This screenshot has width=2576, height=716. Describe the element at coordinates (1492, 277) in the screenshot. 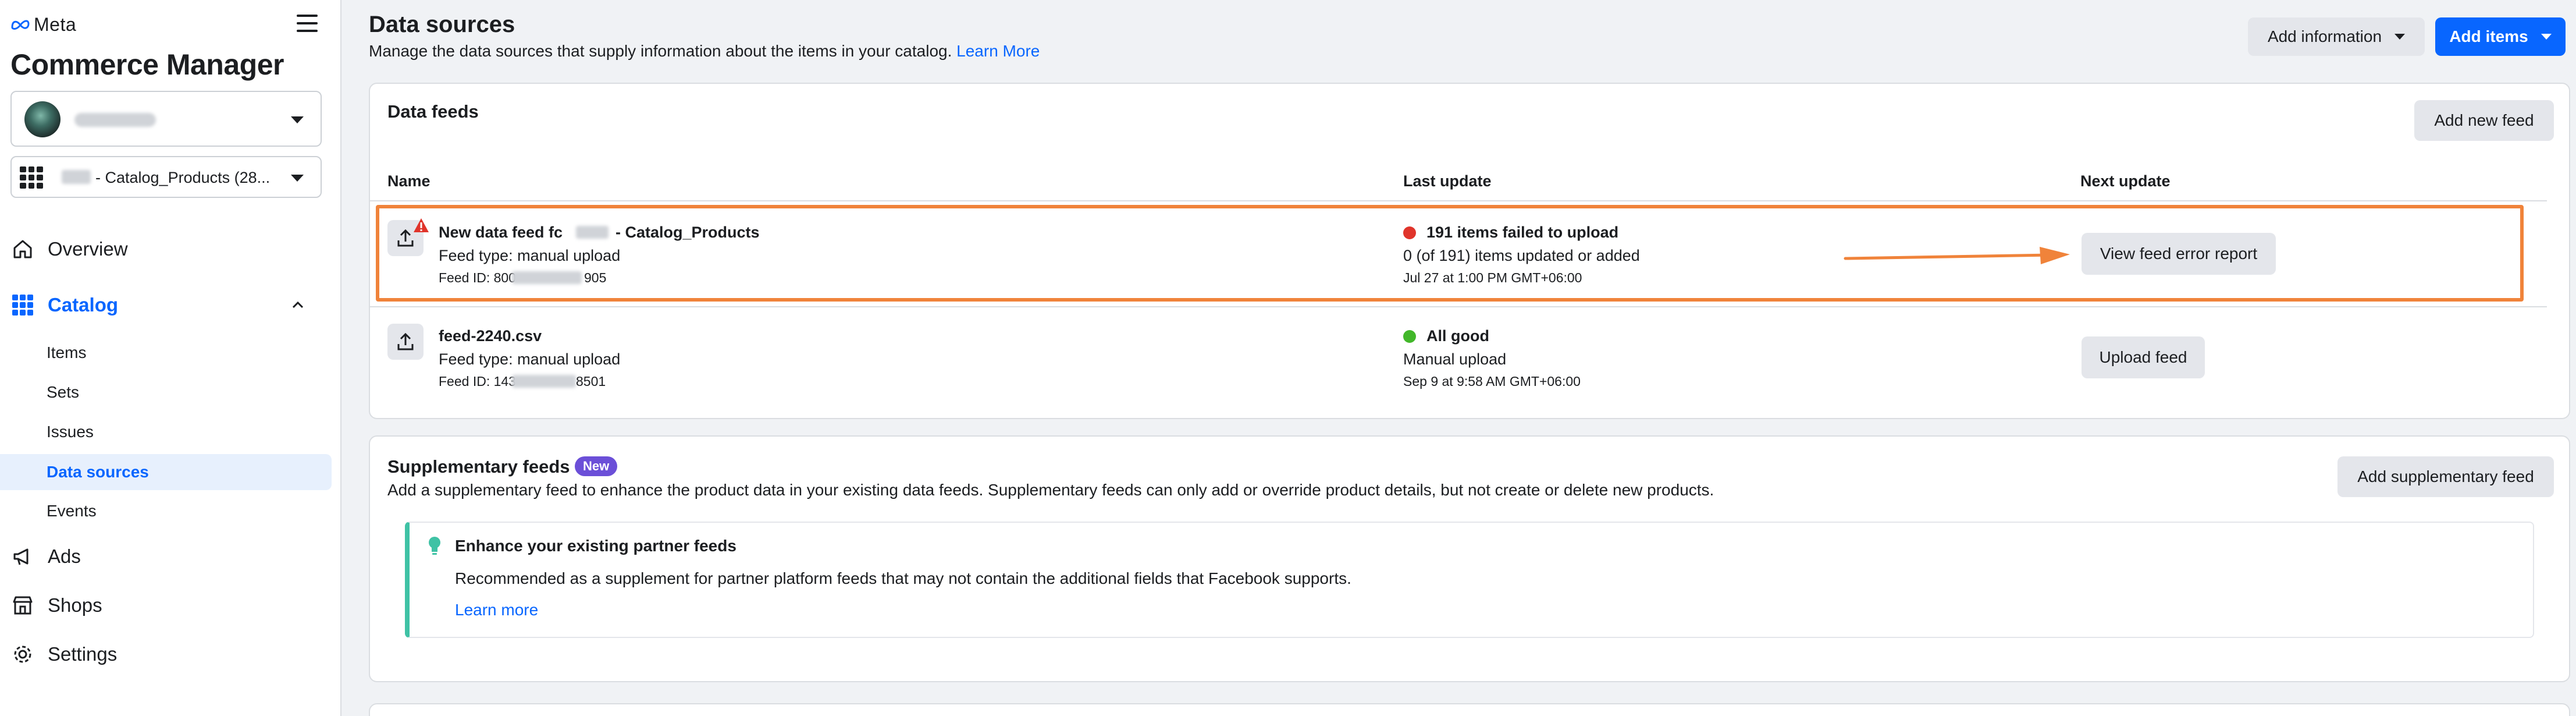

I see `status-time: Jul 27 at 1:00 PM GMT+06:00` at that location.